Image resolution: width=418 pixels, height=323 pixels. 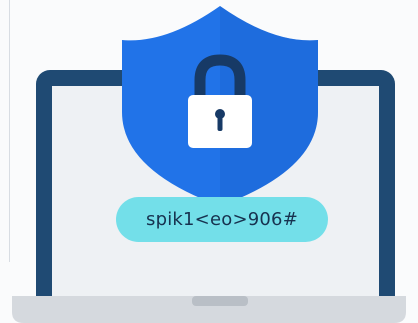 I want to click on password-text: spik1<eo>906#, so click(x=222, y=219).